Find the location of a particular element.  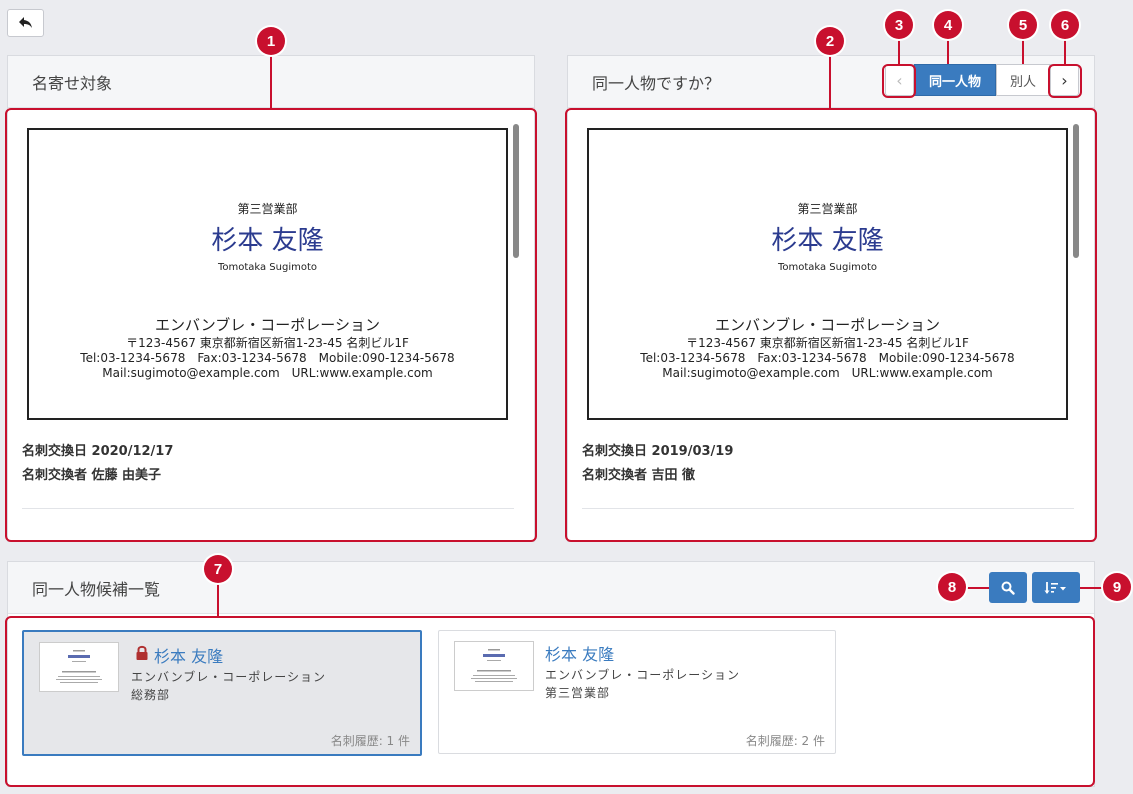

annotation-badge-6: 6 is located at coordinates (1065, 25).